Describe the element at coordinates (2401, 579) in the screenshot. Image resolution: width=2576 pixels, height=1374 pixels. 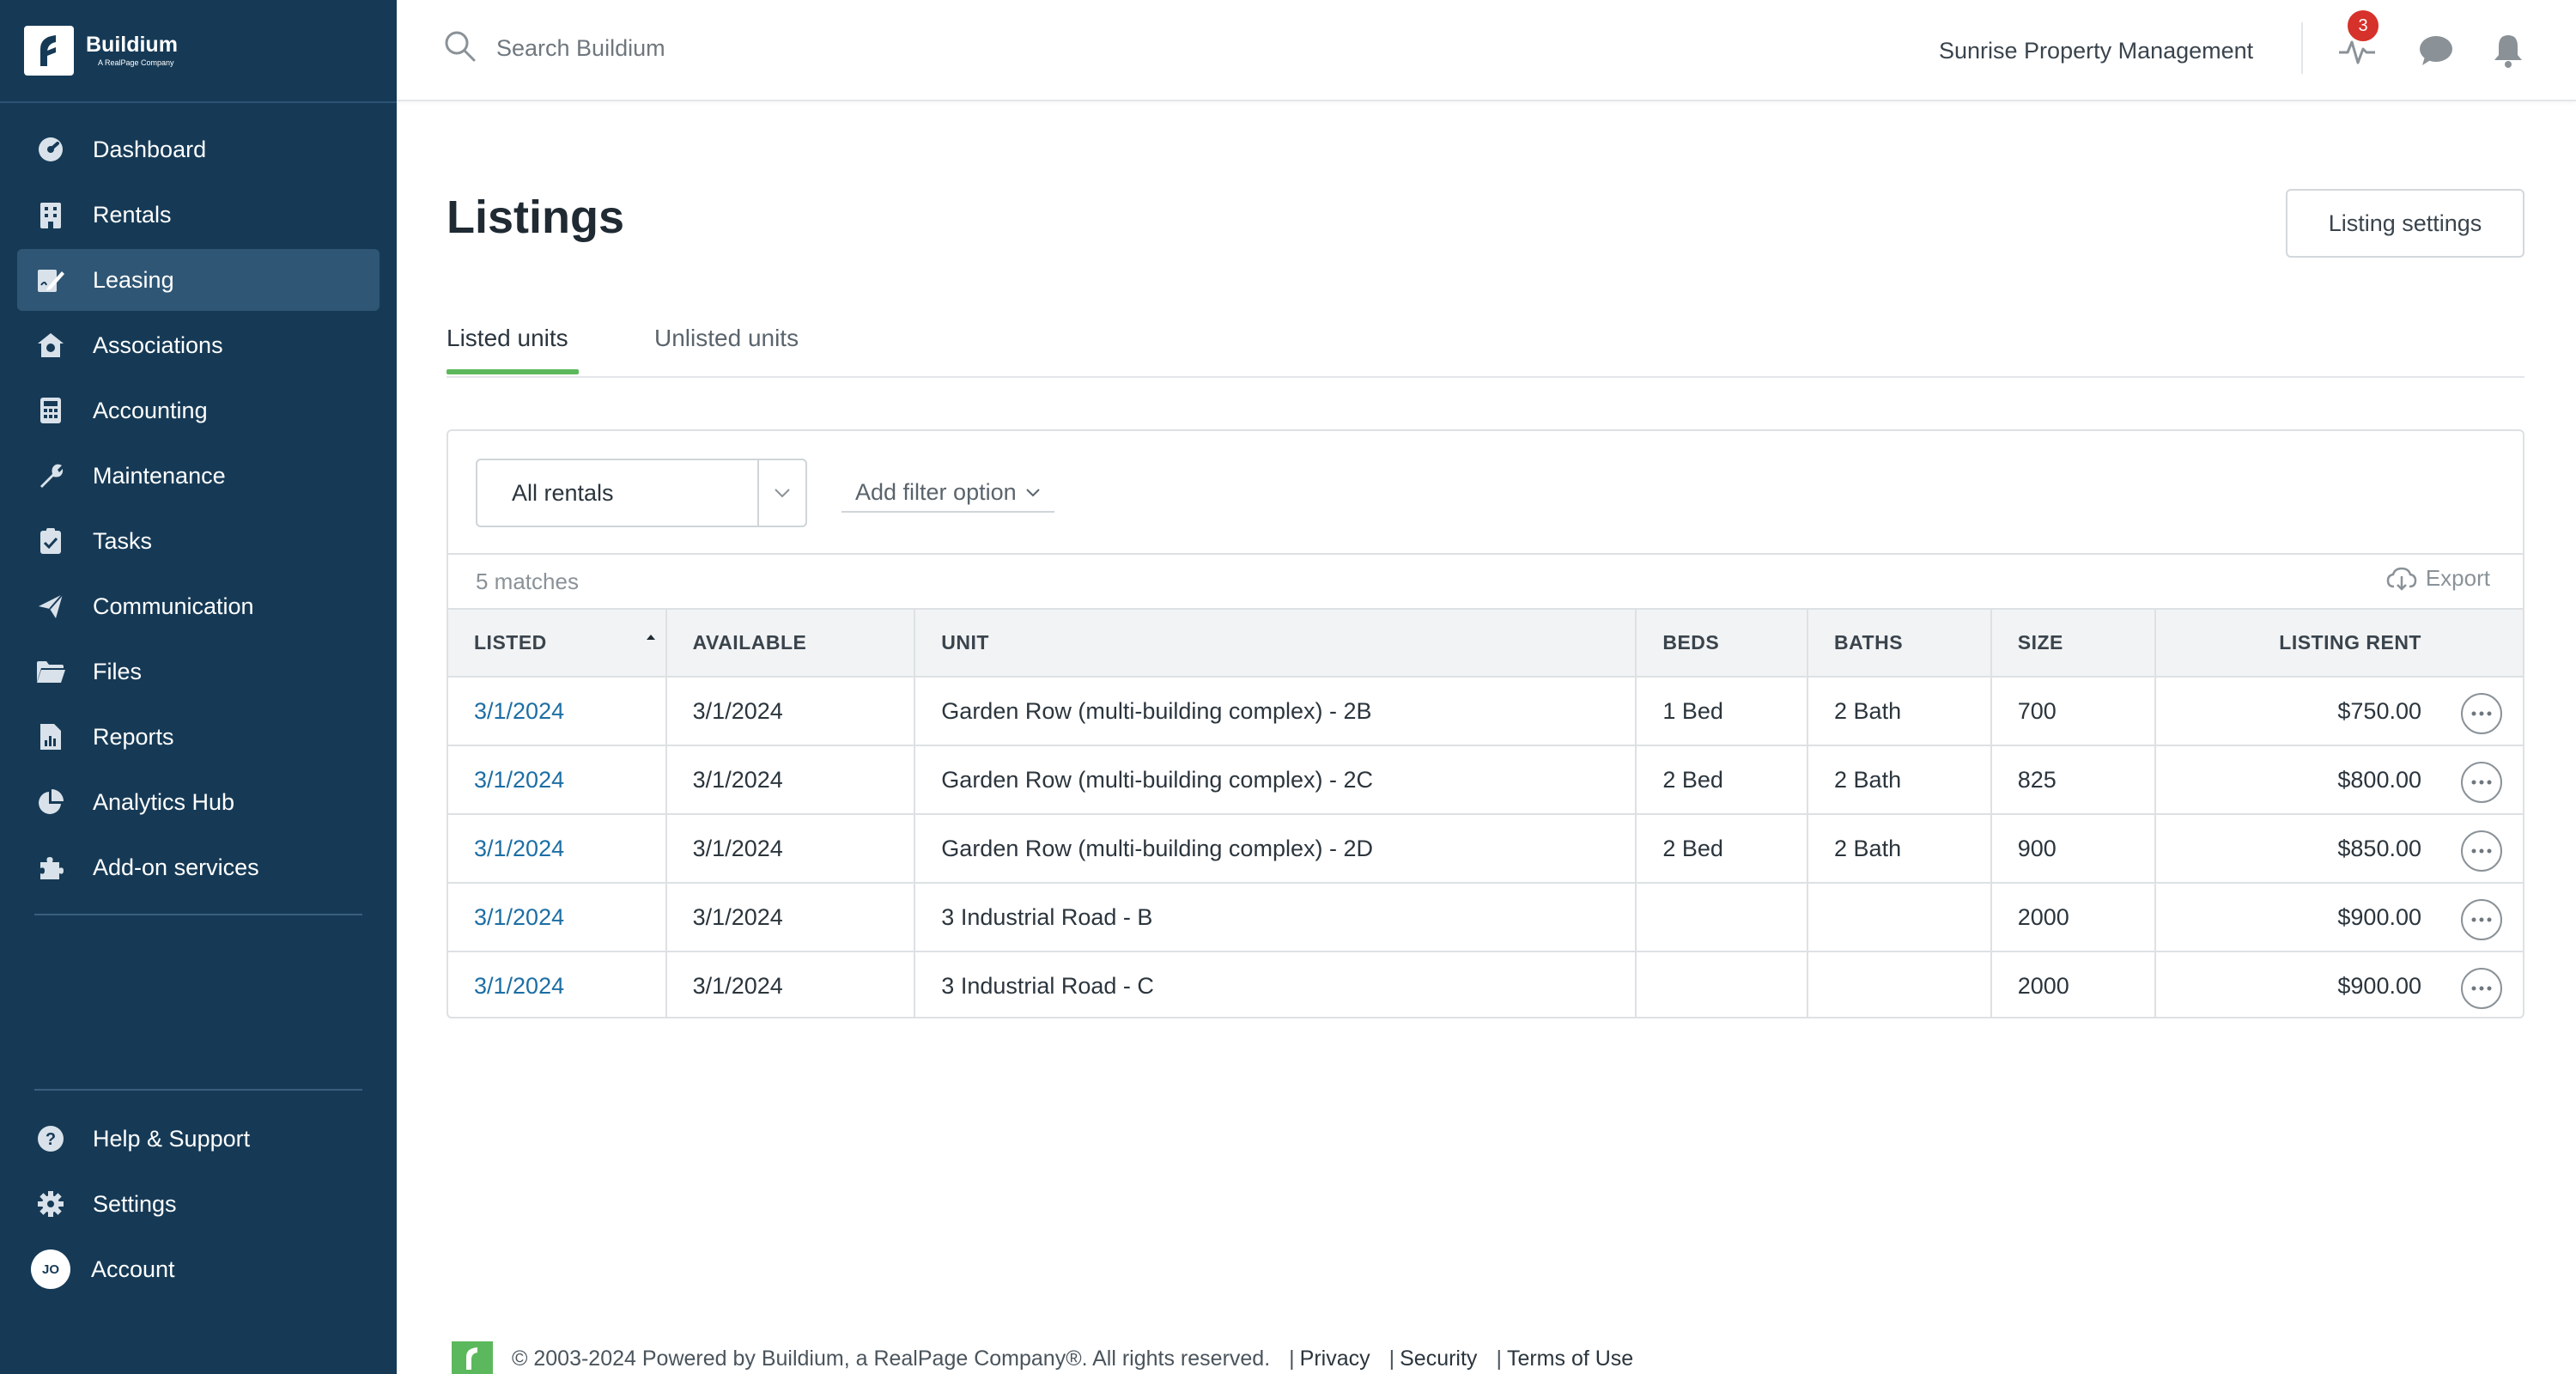
I see `cloud-download-icon` at that location.